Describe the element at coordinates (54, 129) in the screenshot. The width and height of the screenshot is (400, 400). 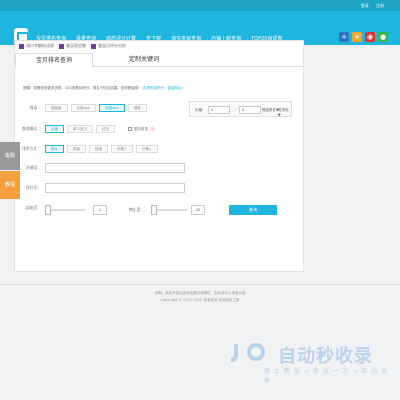
I see `mode-option-selected: 店铺` at that location.